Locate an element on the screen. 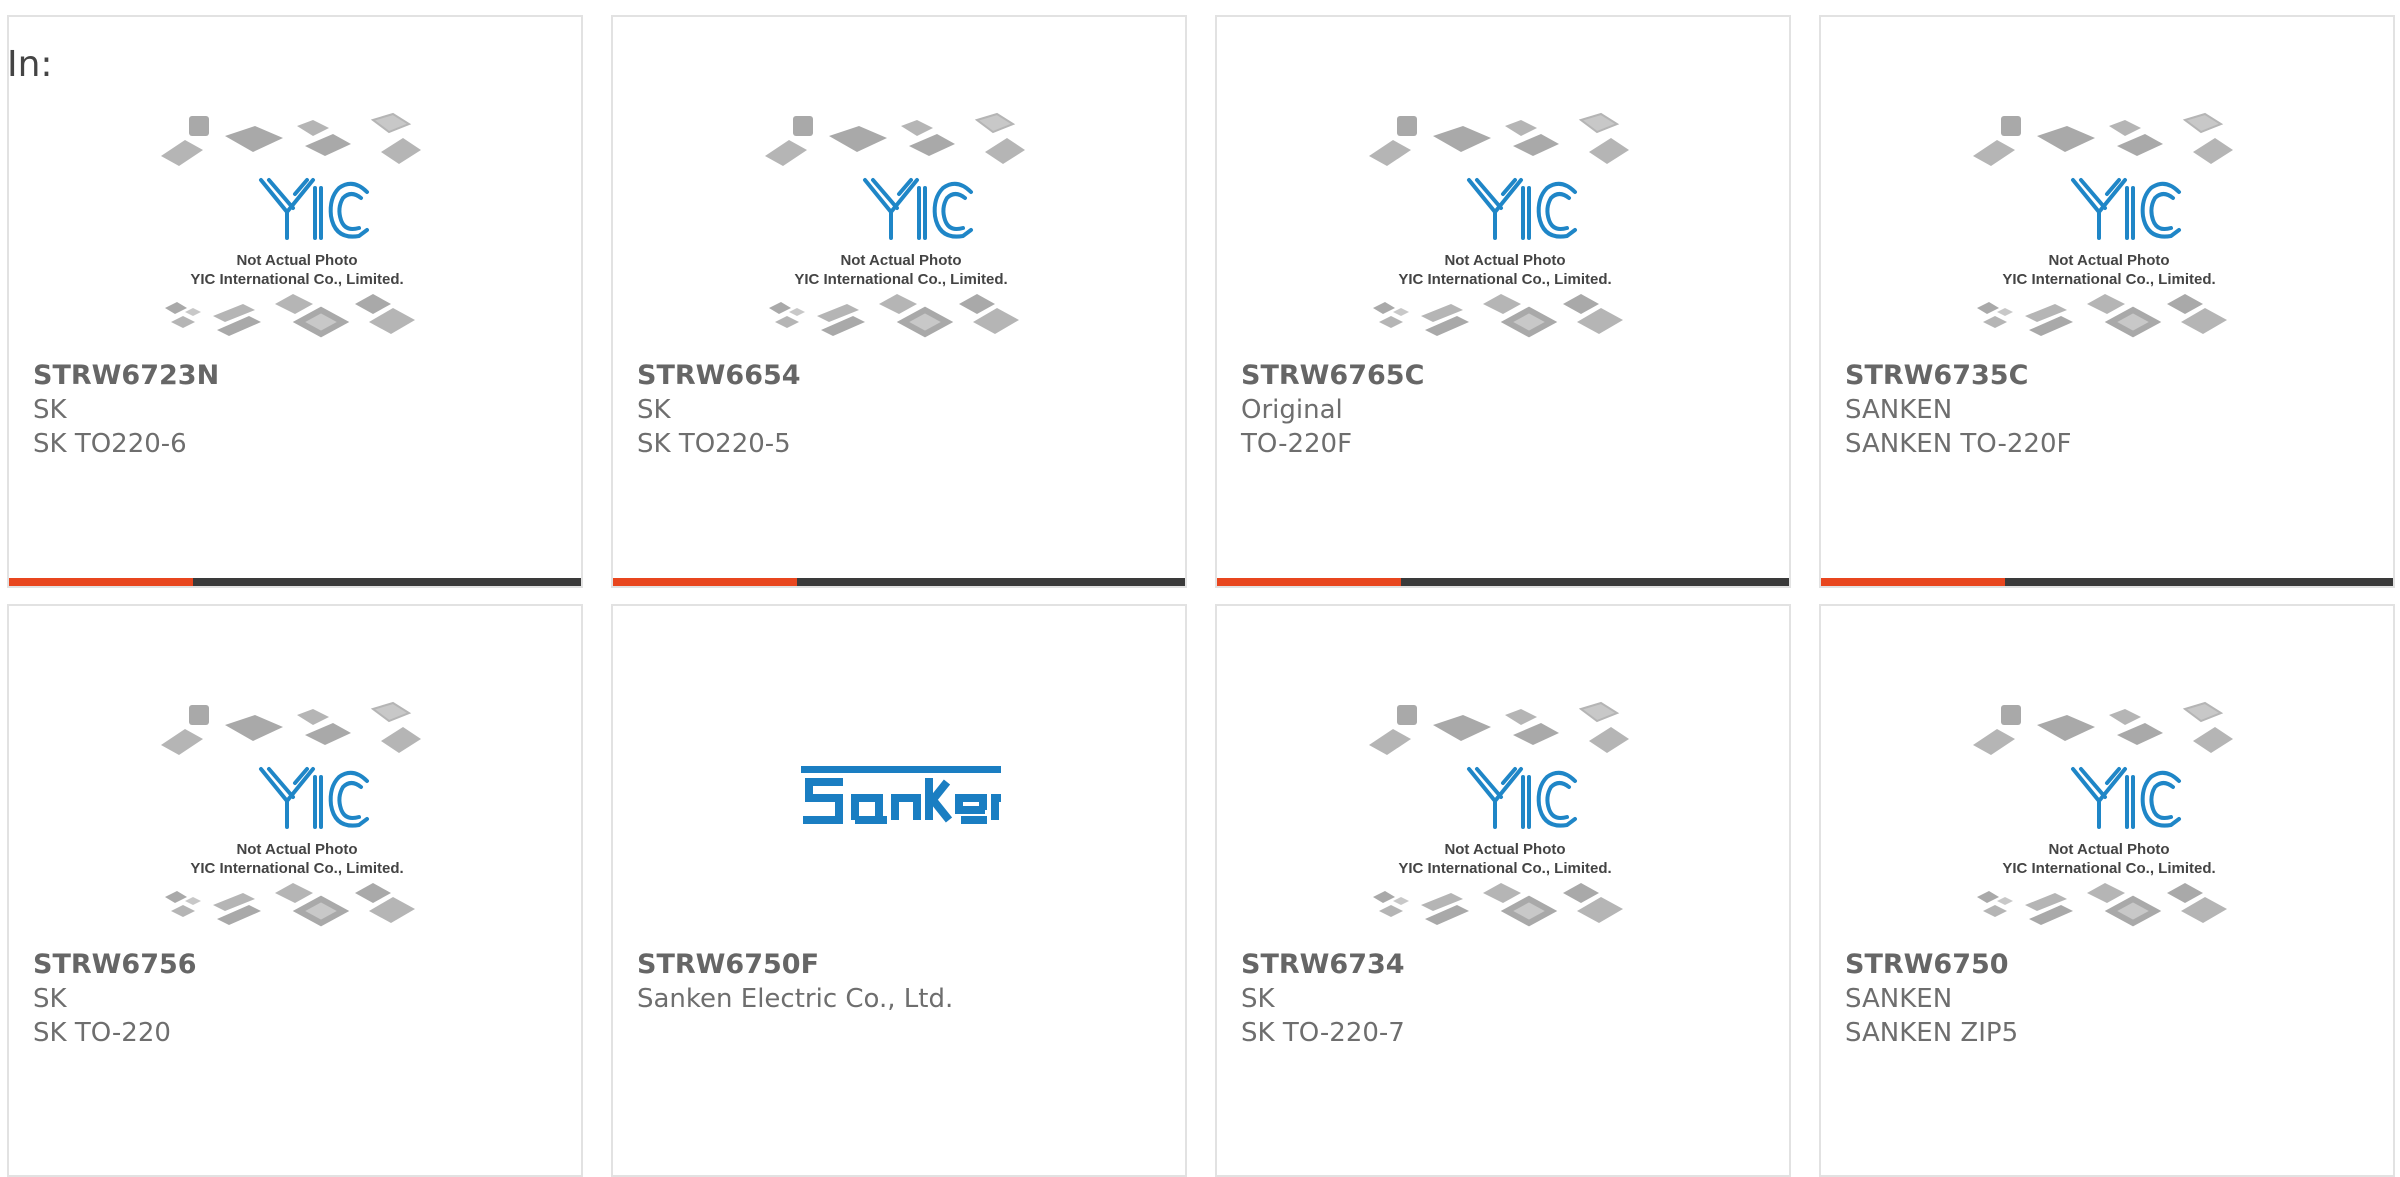 The image size is (2400, 1177). package: SK TO220-6 is located at coordinates (110, 444).